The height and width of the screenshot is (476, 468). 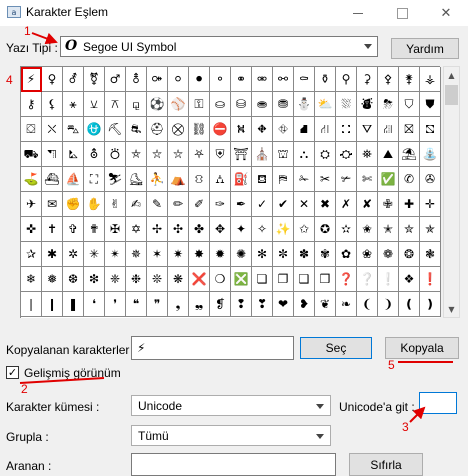 What do you see at coordinates (220, 129) in the screenshot?
I see `character-cell: ⛔` at bounding box center [220, 129].